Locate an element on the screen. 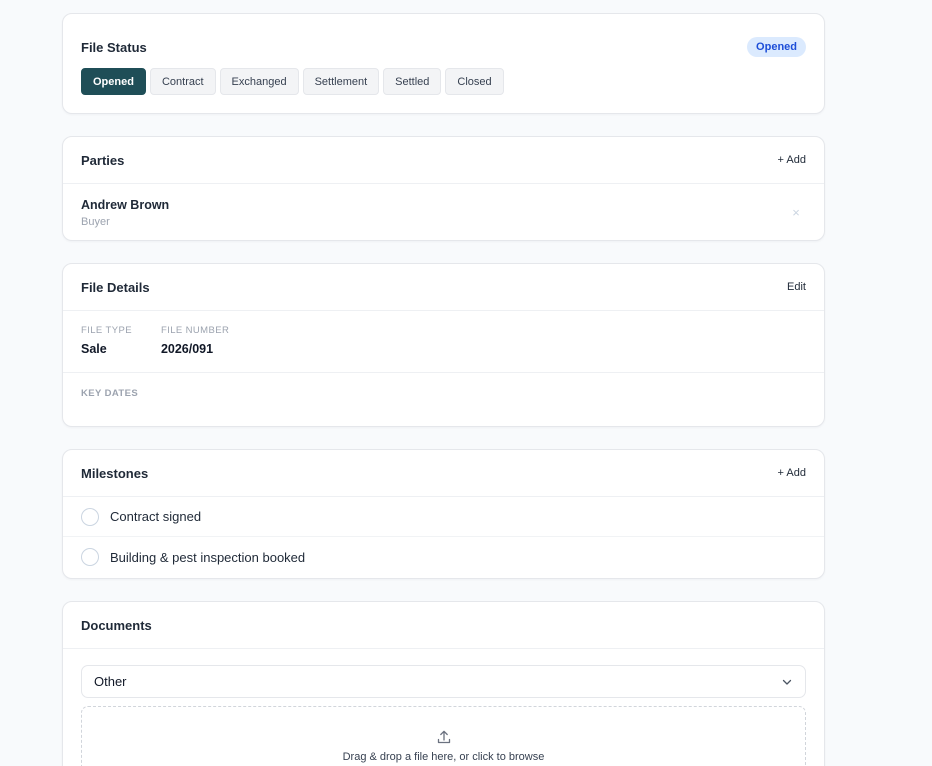 Image resolution: width=932 pixels, height=766 pixels. file-type-field: FILE TYPE Sale is located at coordinates (106, 348).